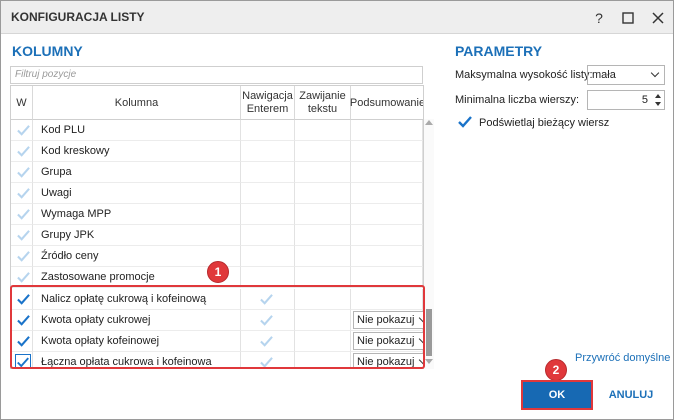  What do you see at coordinates (499, 51) in the screenshot?
I see `params-section-title: PARAMETRY` at bounding box center [499, 51].